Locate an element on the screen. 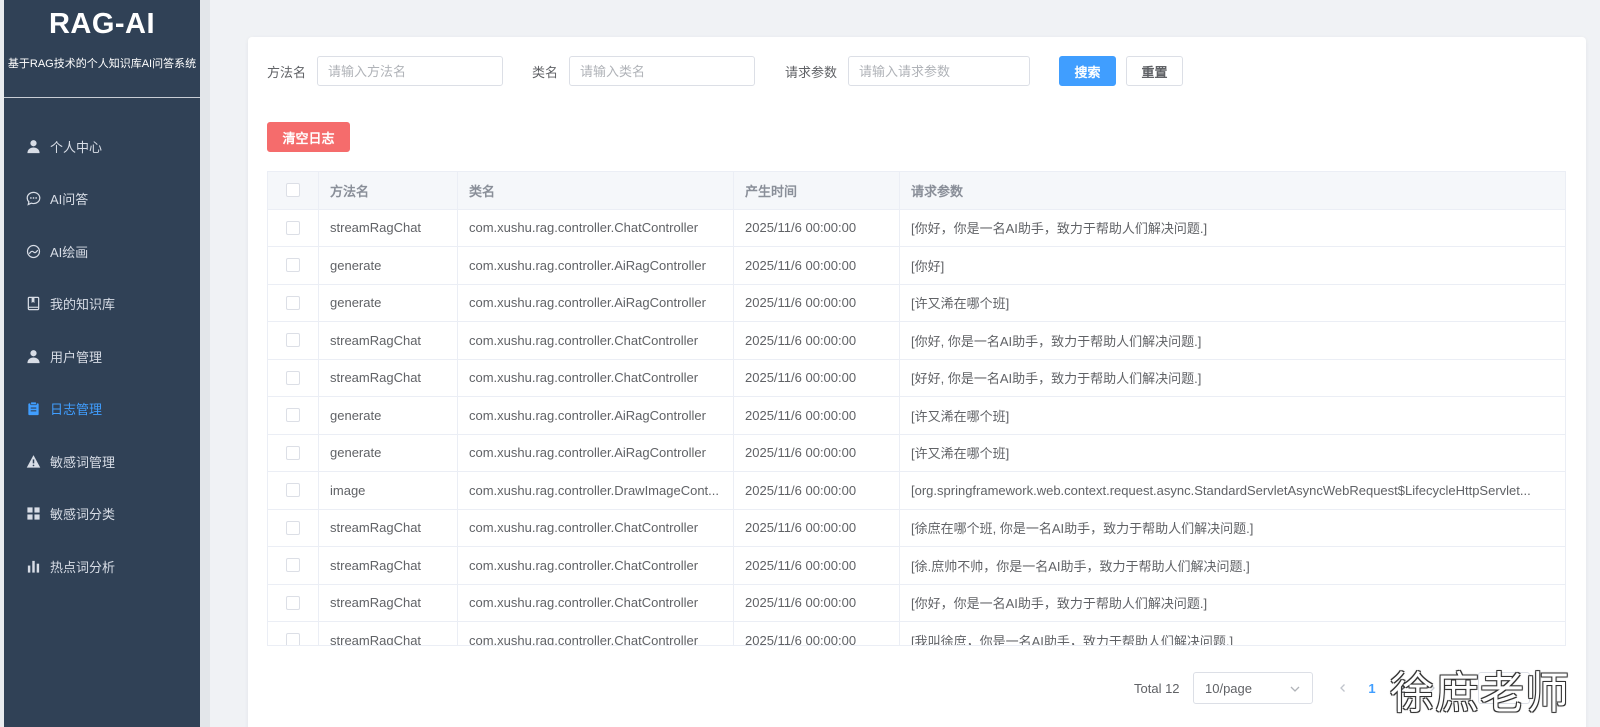 This screenshot has width=1600, height=727. select-all-checkbox is located at coordinates (293, 190).